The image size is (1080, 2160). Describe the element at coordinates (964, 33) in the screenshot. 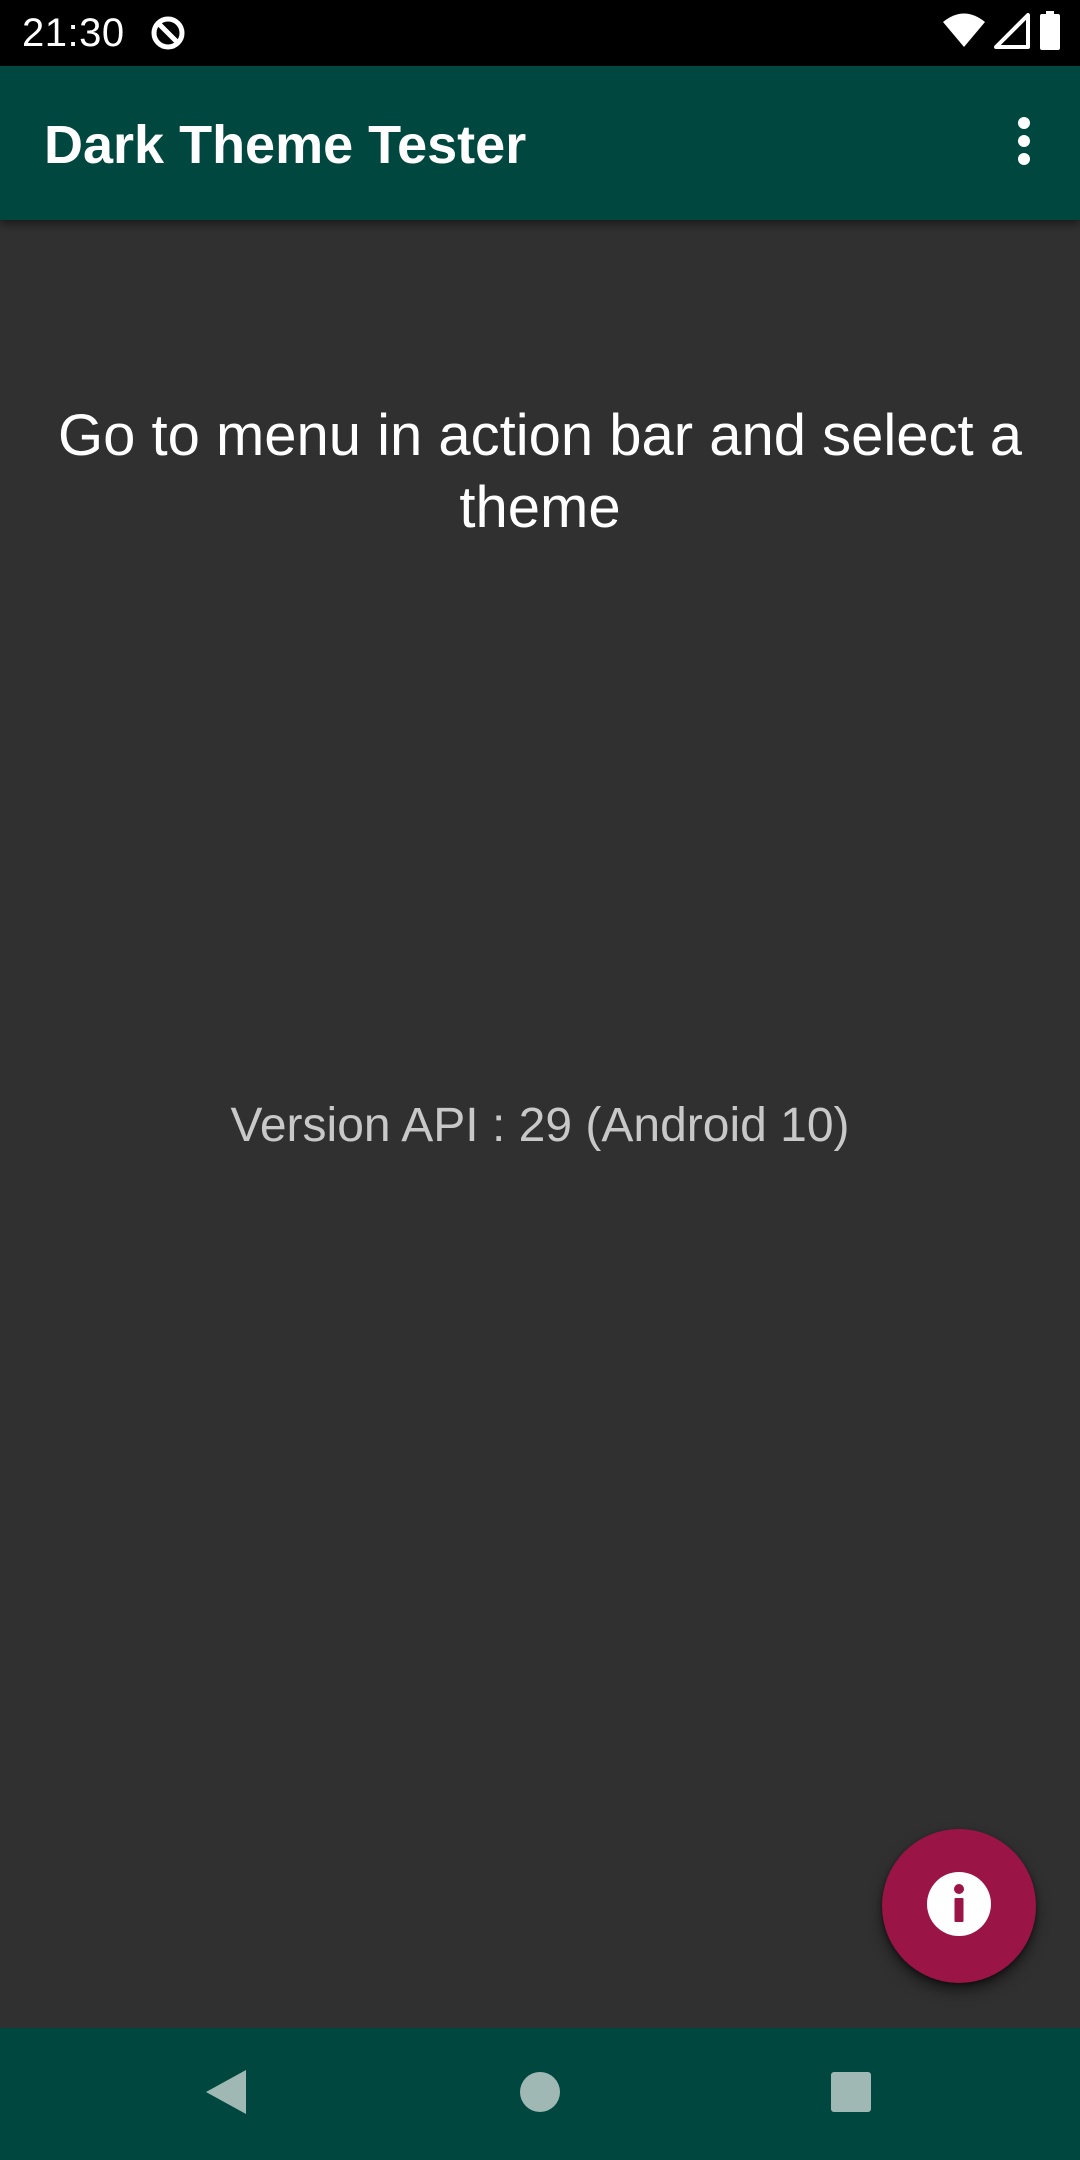

I see `wifi-icon` at that location.